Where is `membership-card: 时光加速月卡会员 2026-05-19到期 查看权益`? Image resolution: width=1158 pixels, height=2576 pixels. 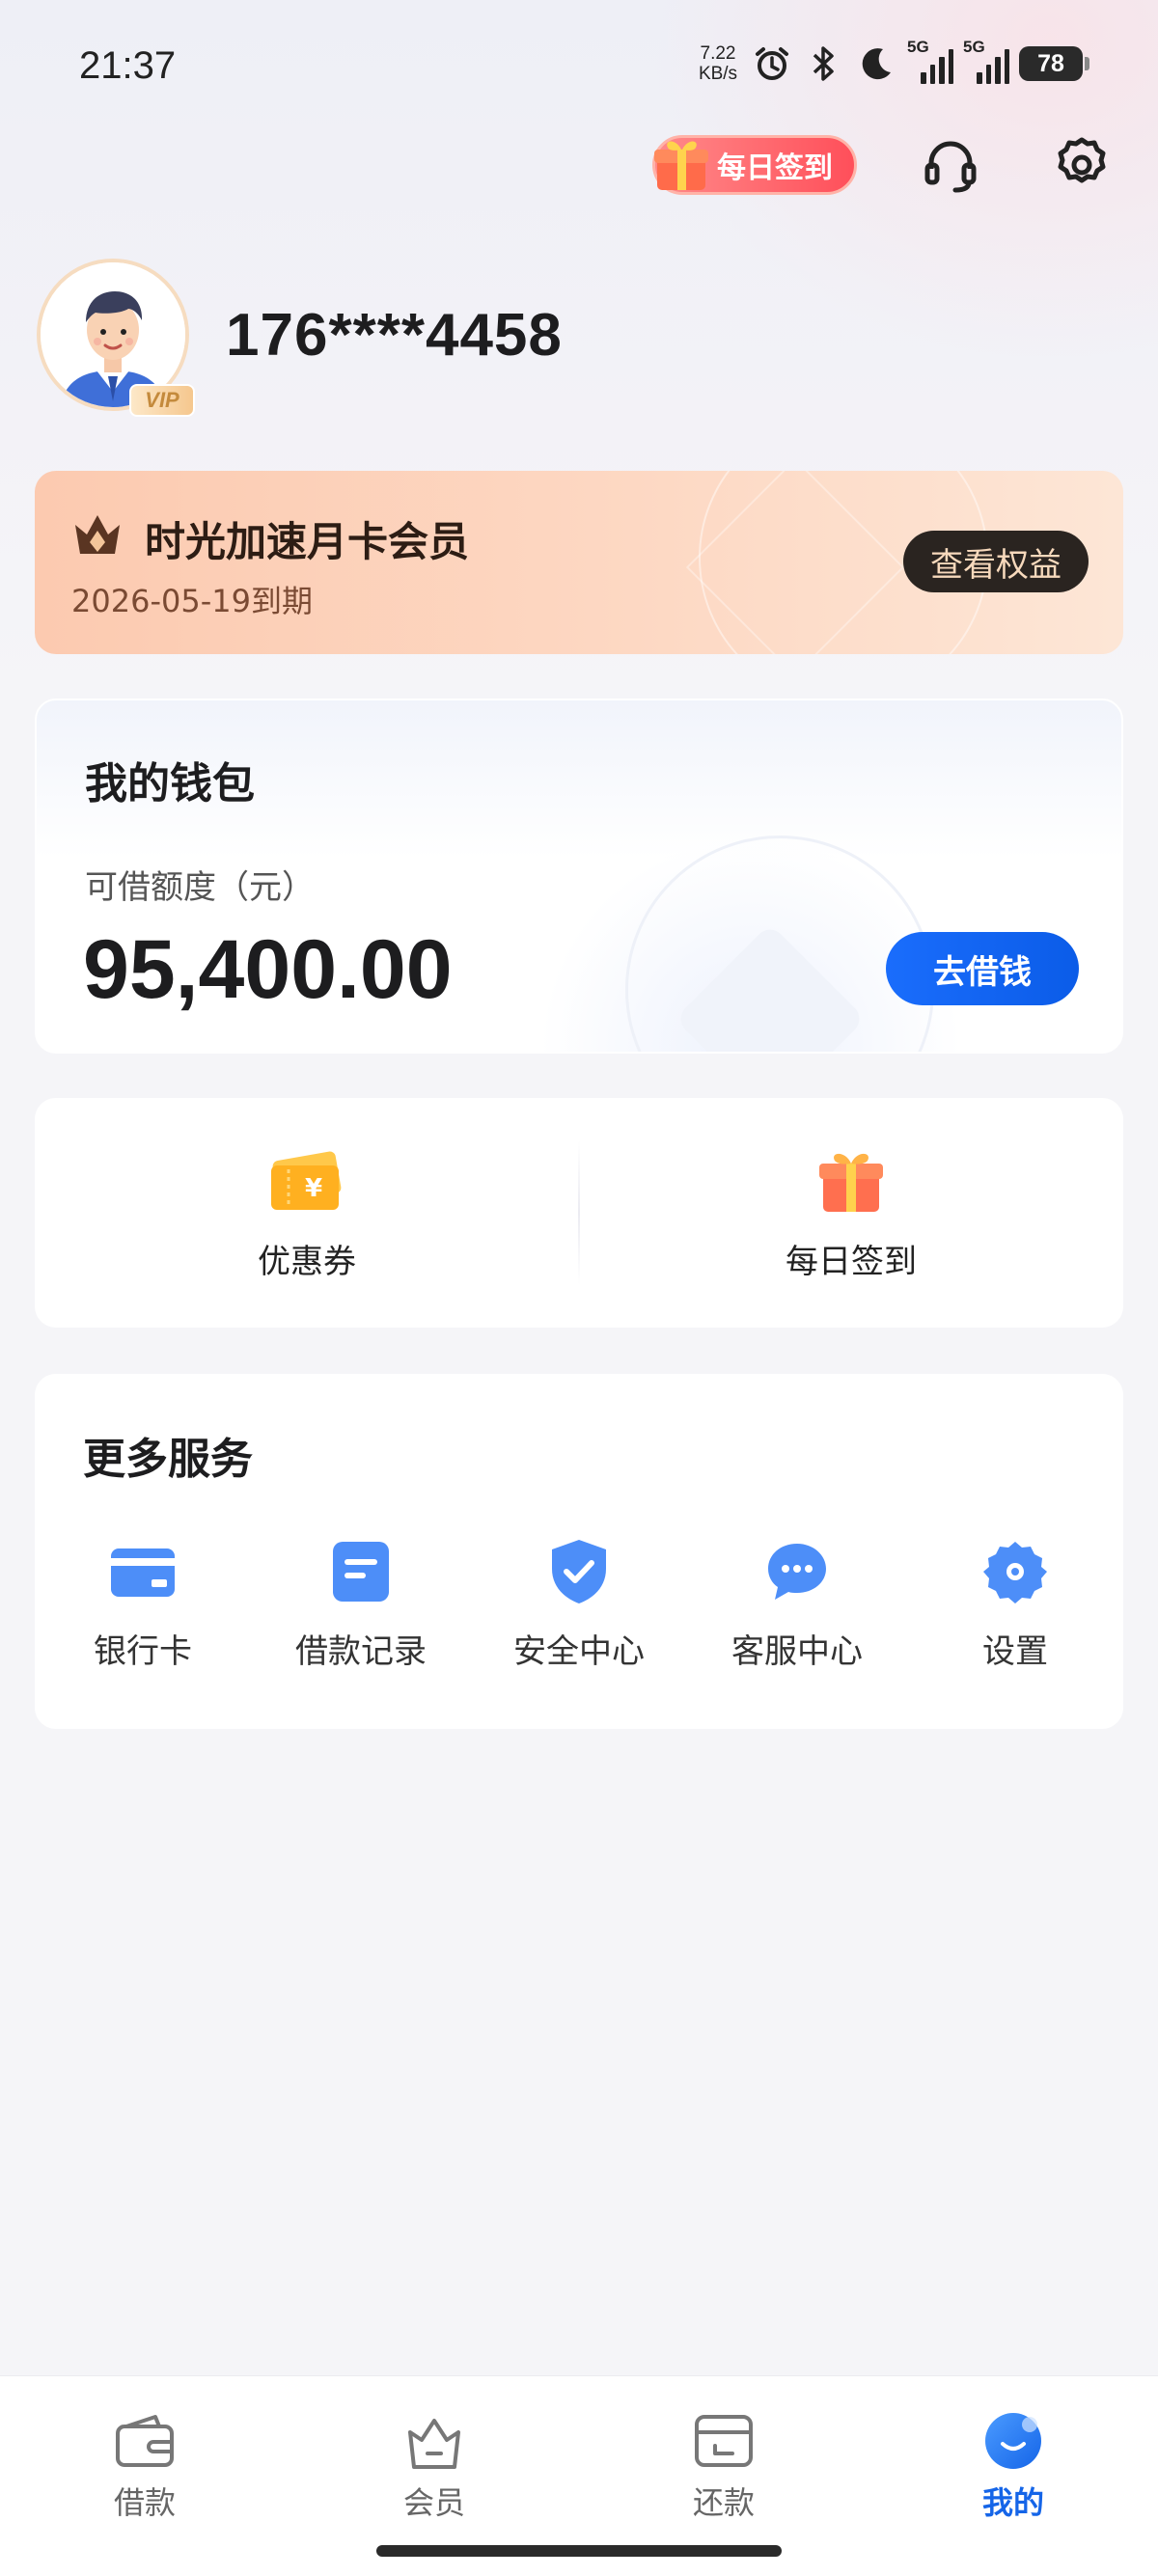
membership-card: 时光加速月卡会员 2026-05-19到期 查看权益 is located at coordinates (579, 562).